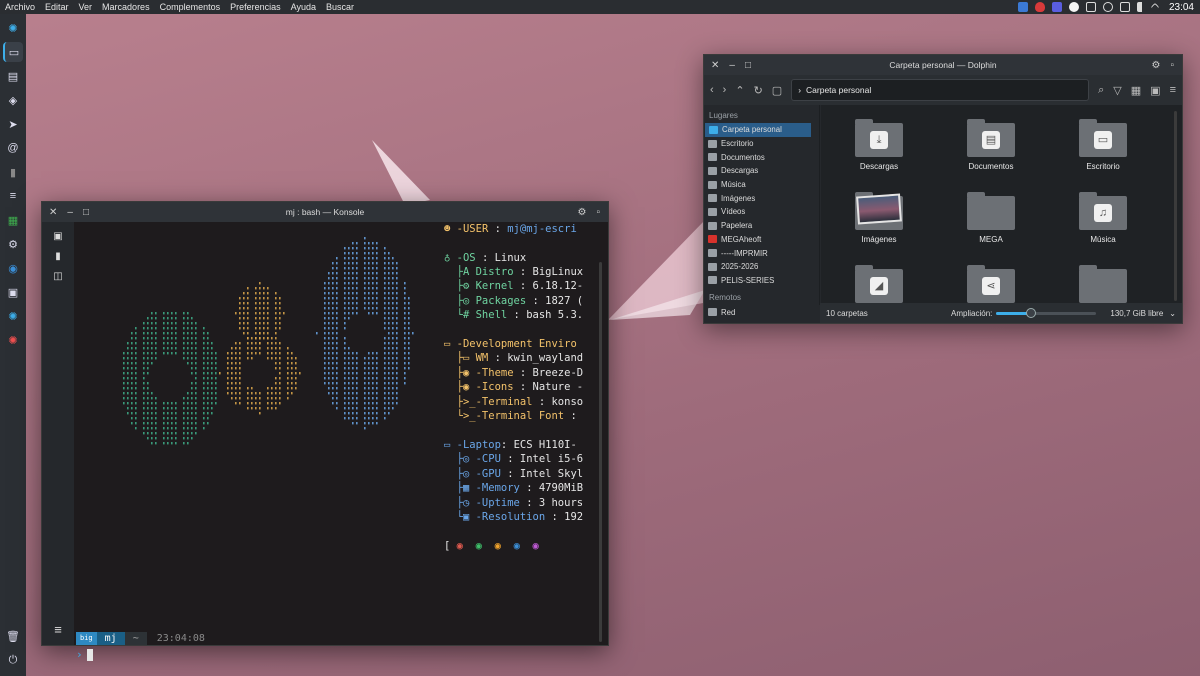  Describe the element at coordinates (758, 130) in the screenshot. I see `place-item: Carpeta personal` at that location.